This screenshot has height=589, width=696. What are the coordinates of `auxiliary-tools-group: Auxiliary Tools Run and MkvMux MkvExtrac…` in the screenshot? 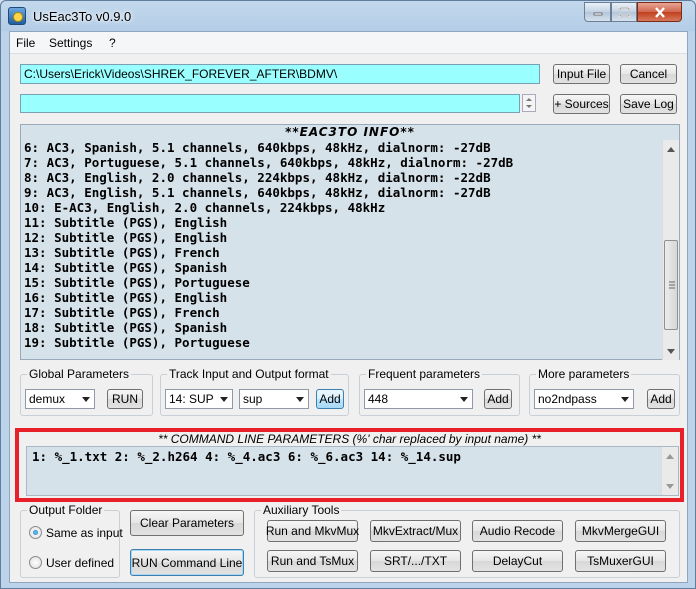 It's located at (467, 540).